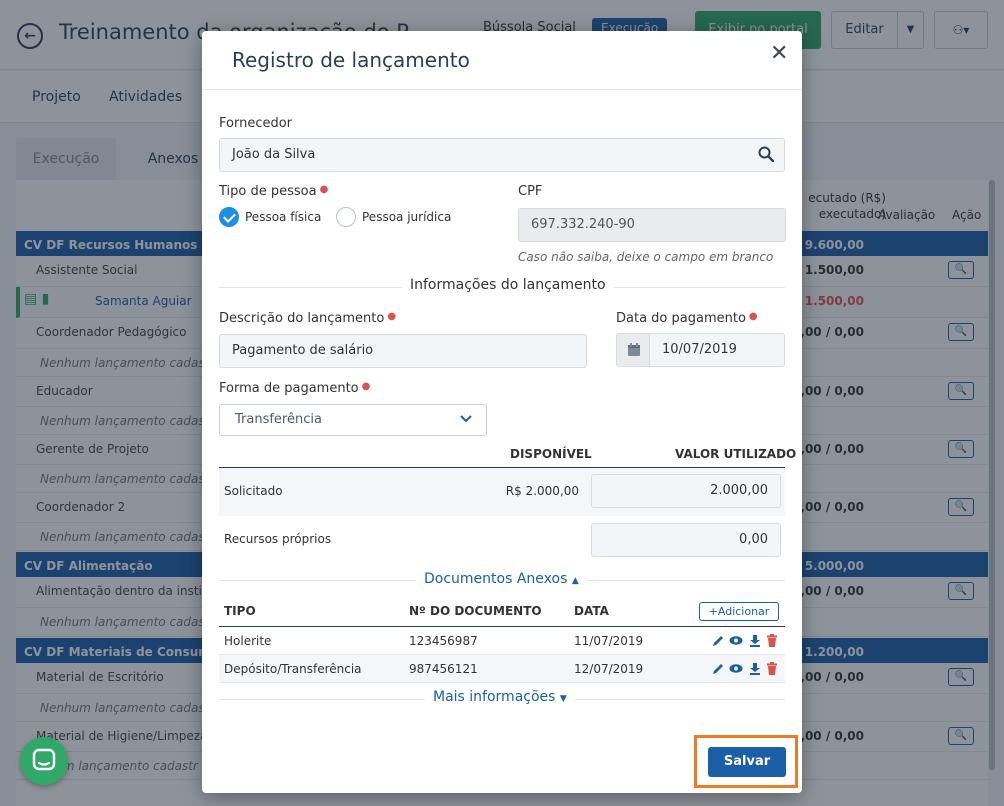  What do you see at coordinates (229, 217) in the screenshot?
I see `radio-pessoa-fisica` at bounding box center [229, 217].